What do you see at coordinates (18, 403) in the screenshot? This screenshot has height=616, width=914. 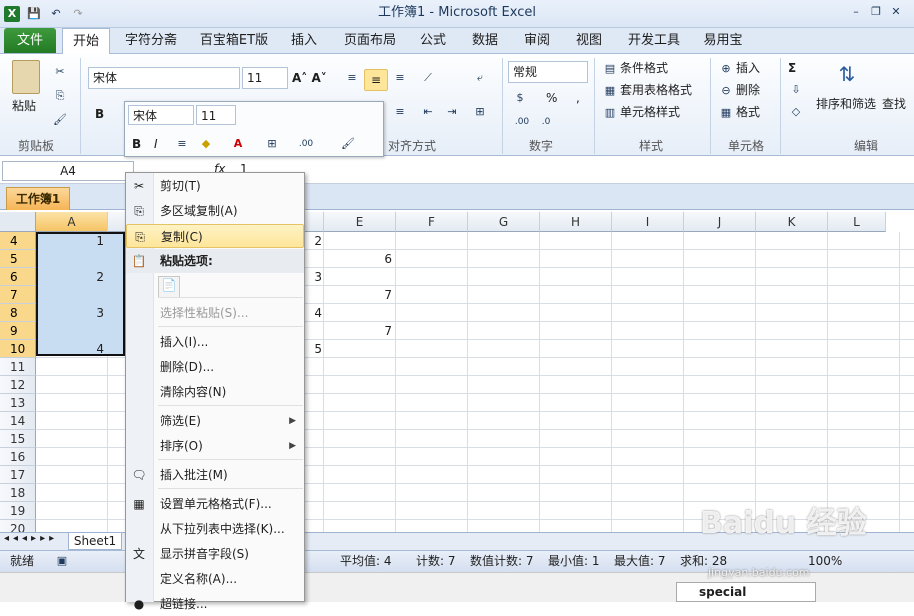 I see `row-header: 13` at bounding box center [18, 403].